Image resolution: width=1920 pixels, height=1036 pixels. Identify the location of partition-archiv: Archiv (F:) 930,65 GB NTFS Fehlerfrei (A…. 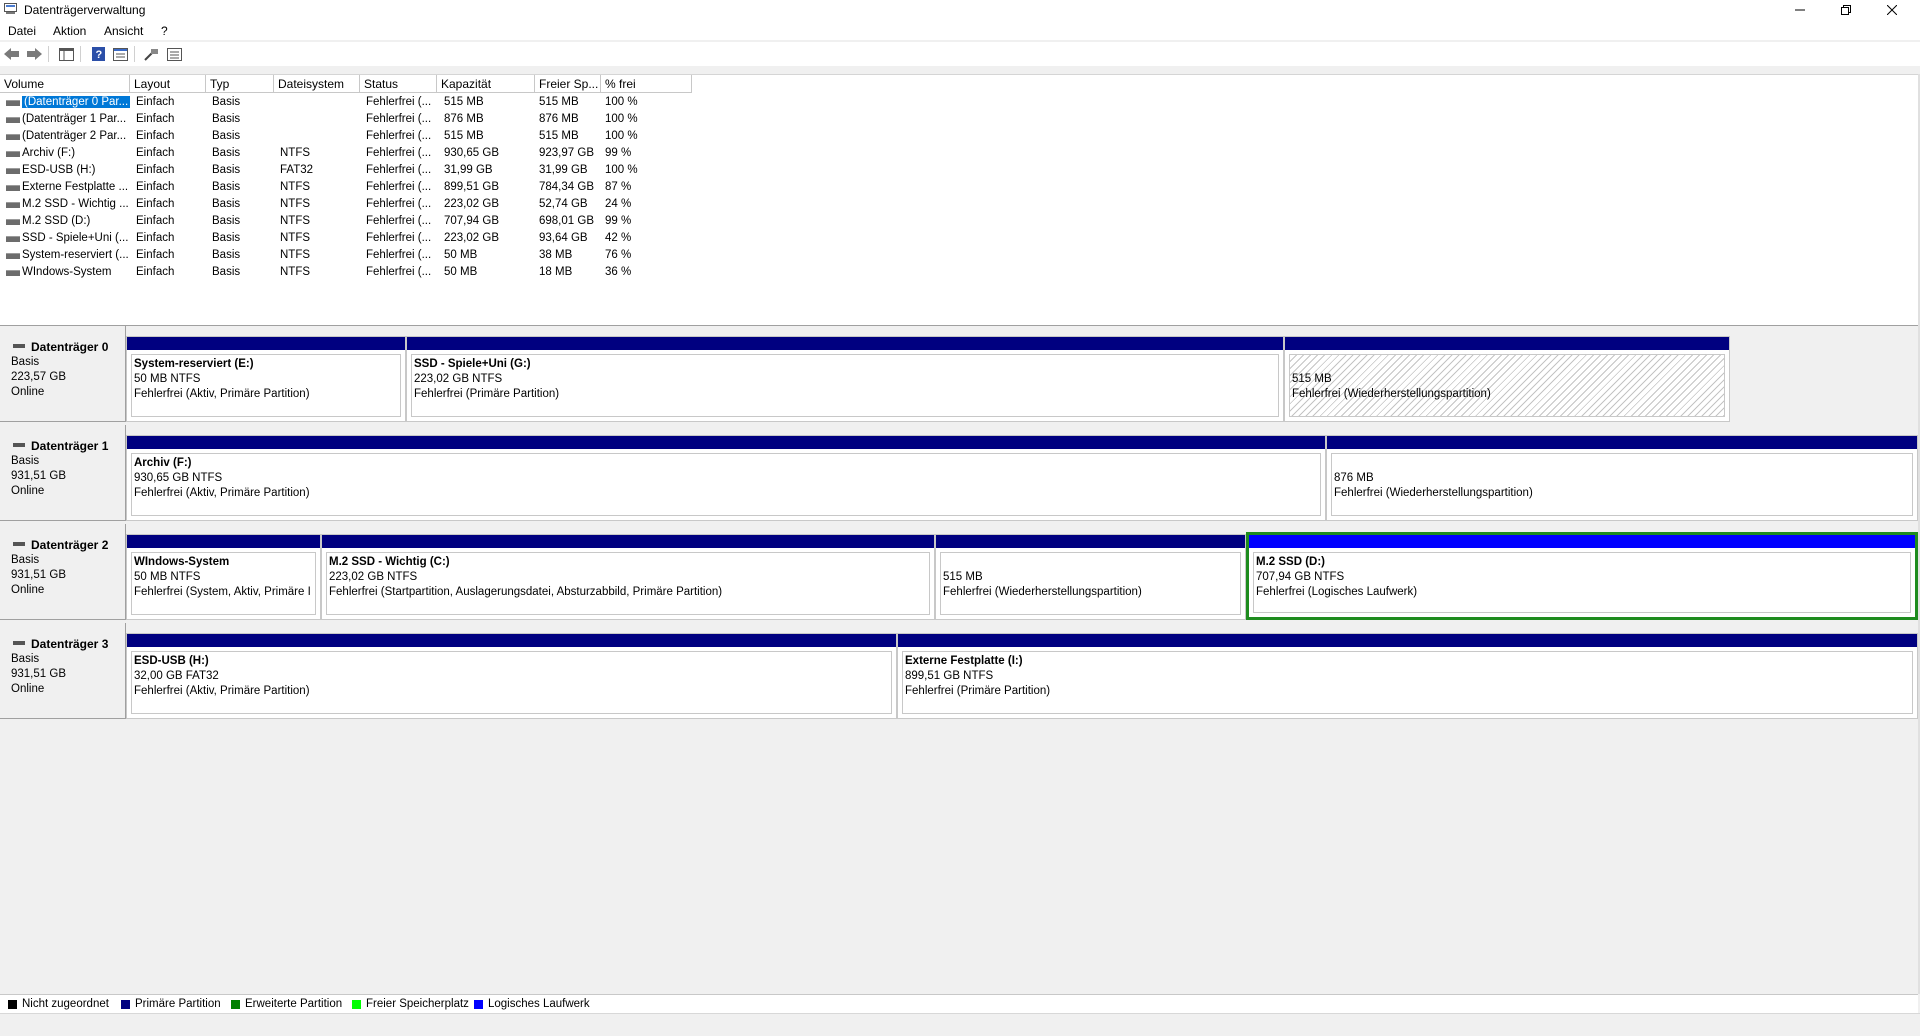
(726, 478).